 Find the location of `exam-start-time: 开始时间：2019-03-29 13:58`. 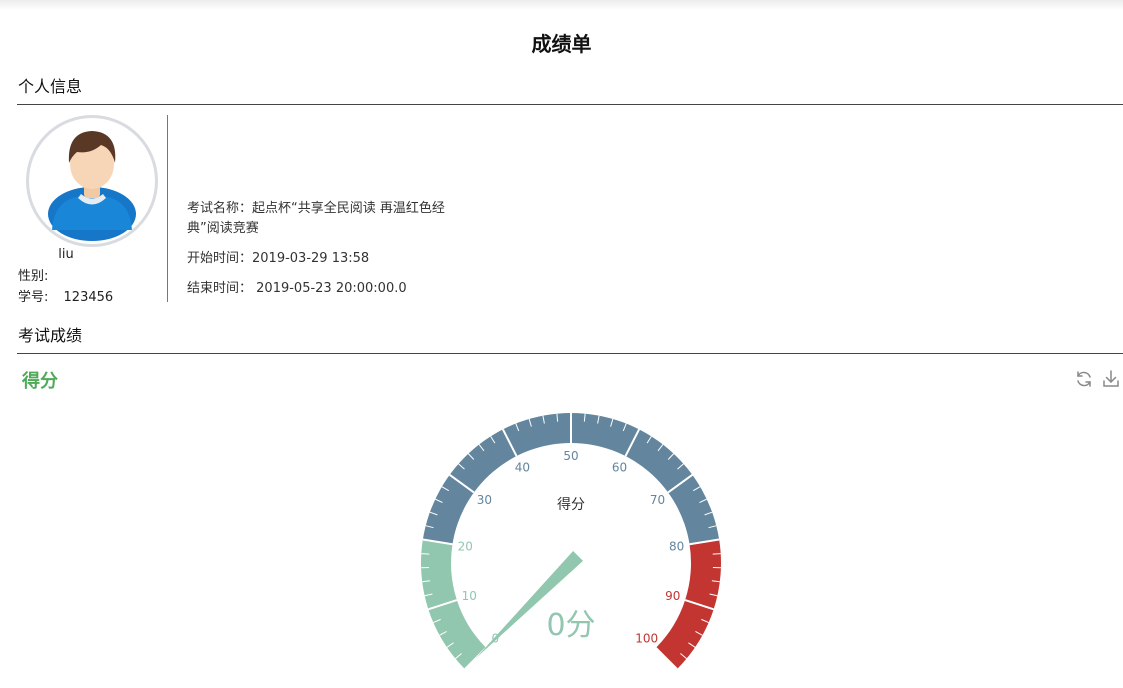

exam-start-time: 开始时间：2019-03-29 13:58 is located at coordinates (278, 259).